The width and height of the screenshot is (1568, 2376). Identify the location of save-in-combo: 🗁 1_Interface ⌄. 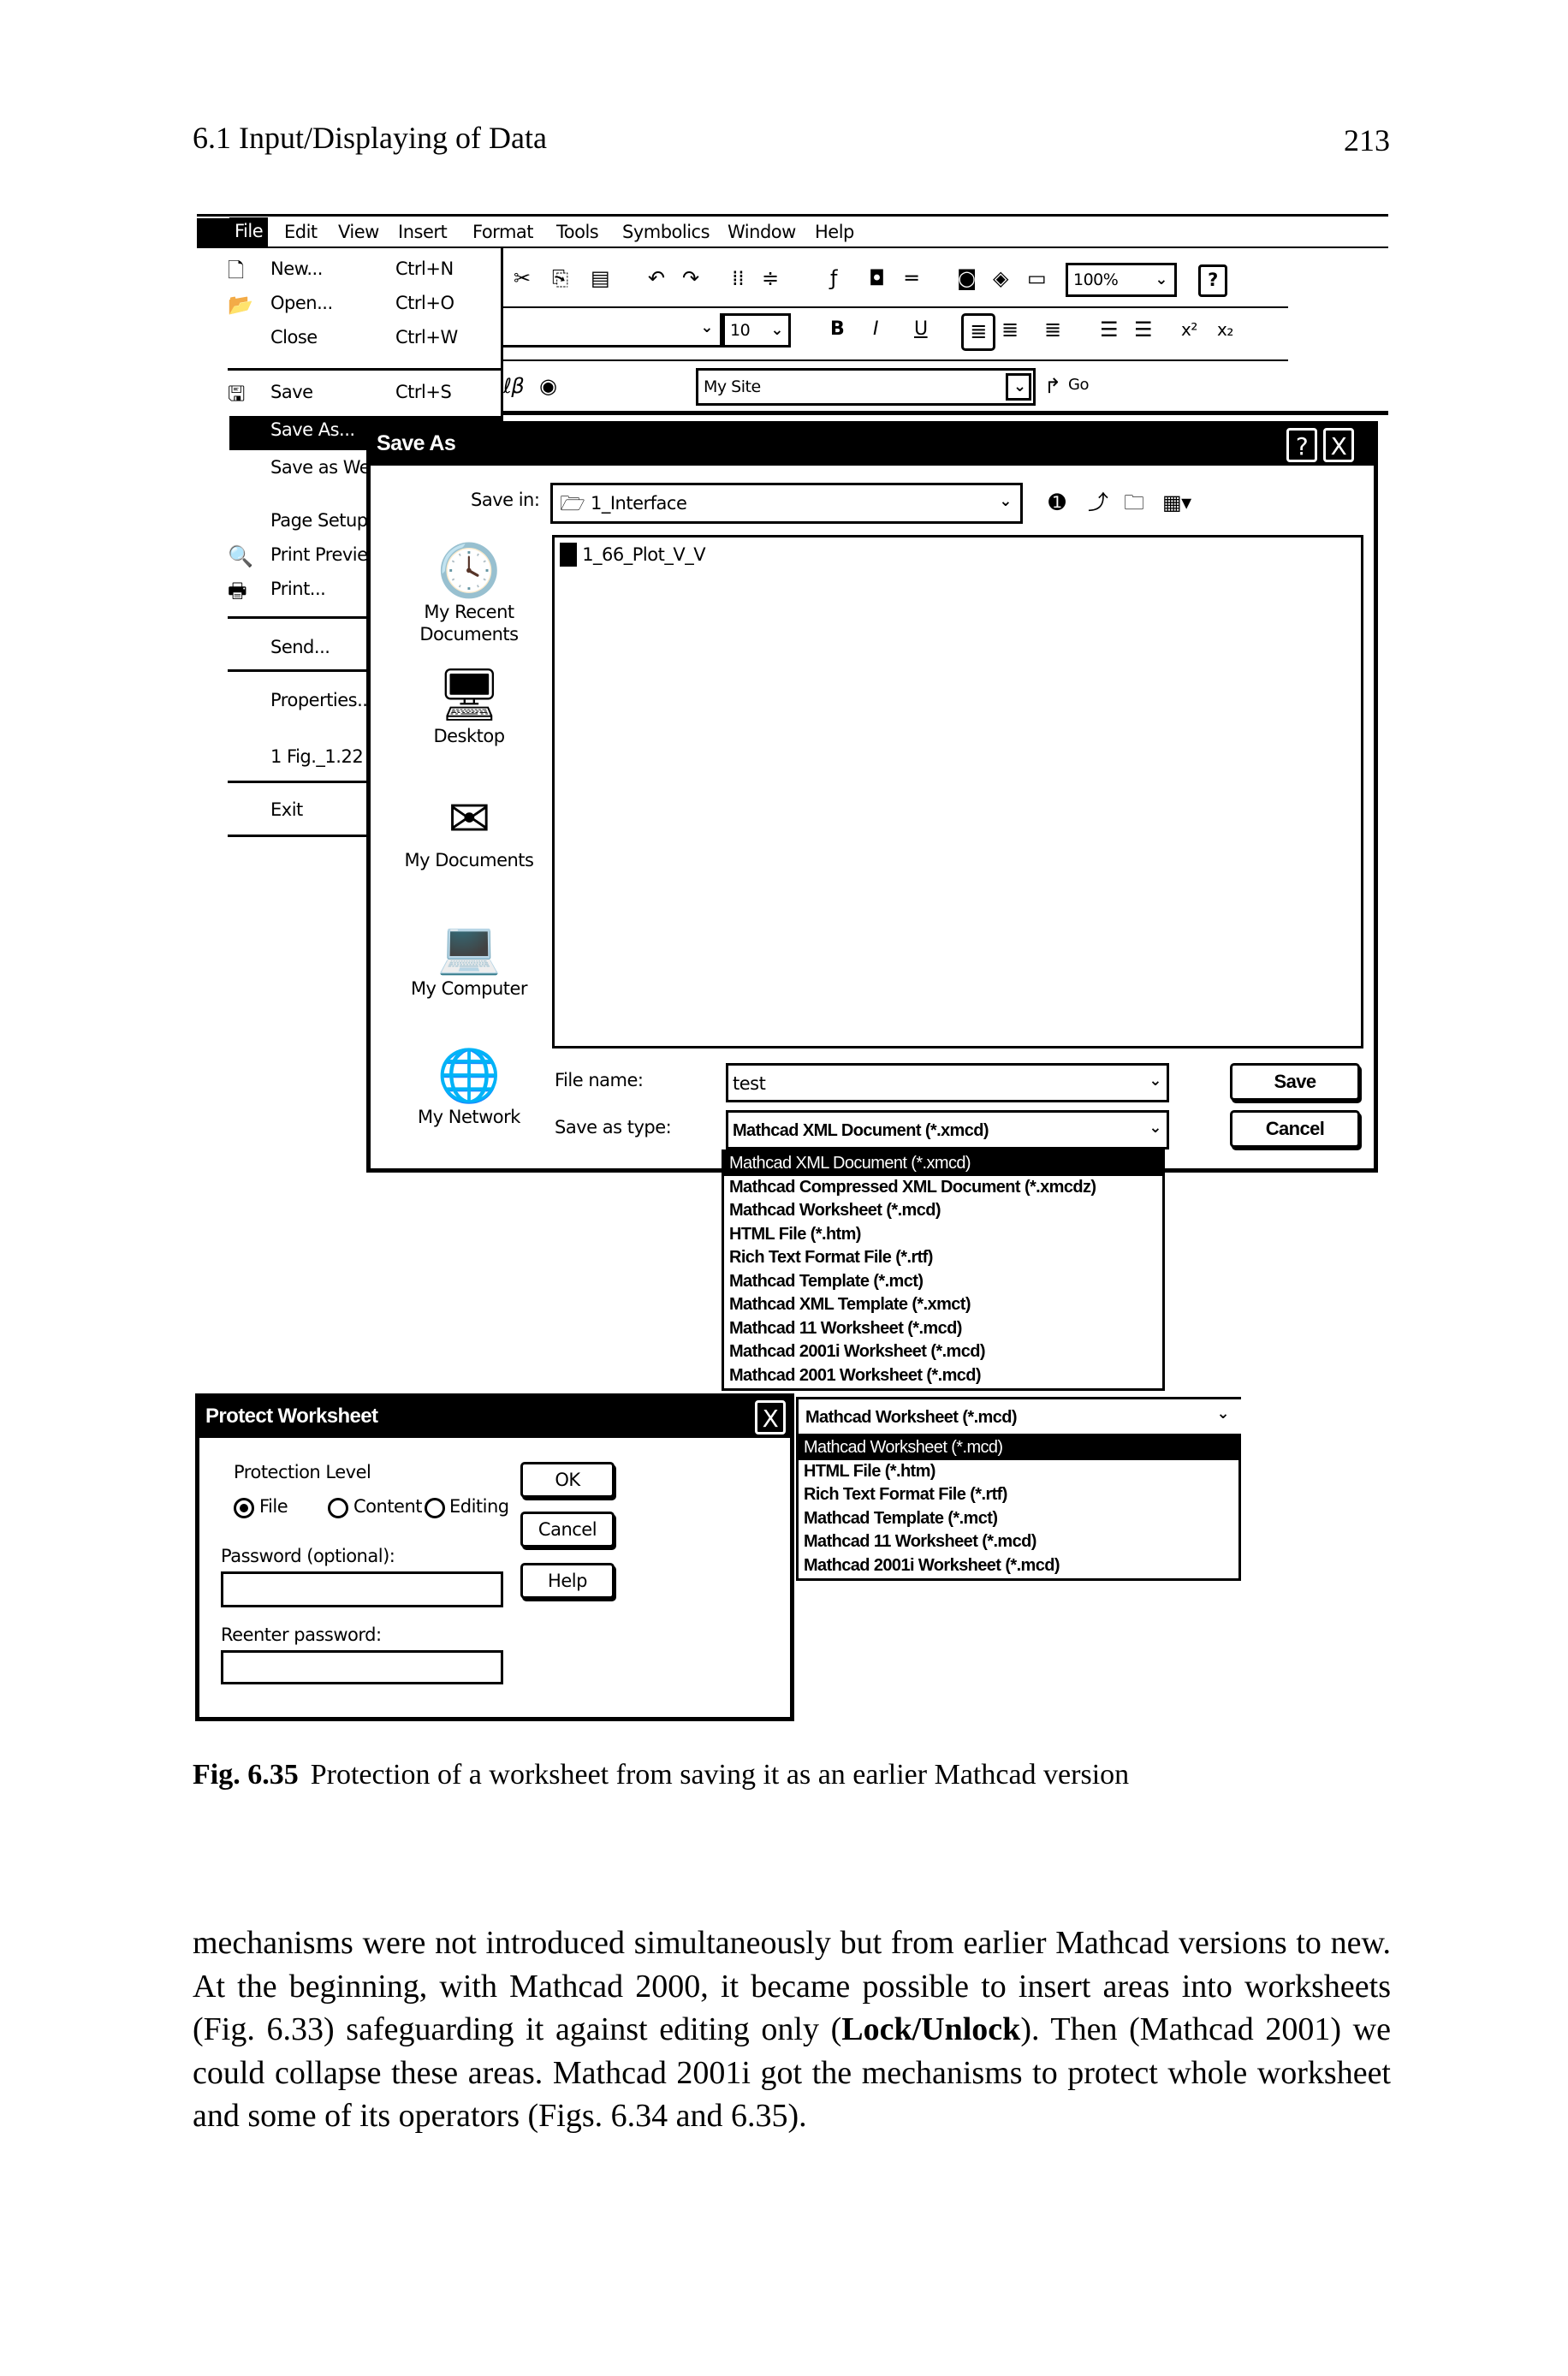
(786, 503).